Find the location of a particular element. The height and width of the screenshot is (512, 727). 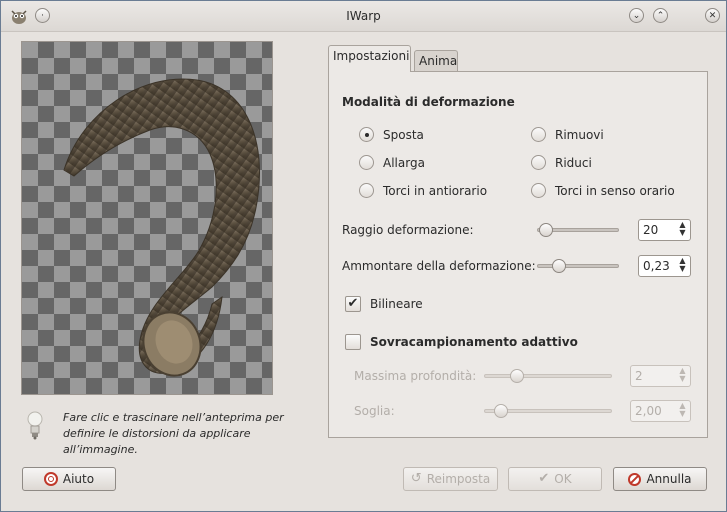

radius-label: Raggio deformazione: is located at coordinates (408, 230).